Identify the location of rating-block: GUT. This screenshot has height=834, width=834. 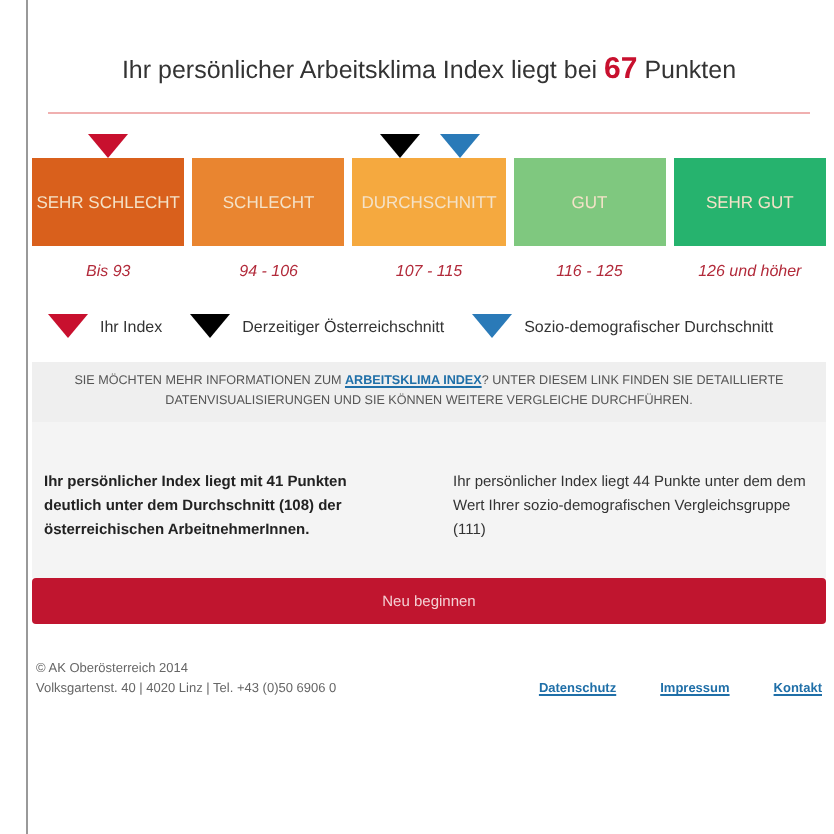
(589, 202).